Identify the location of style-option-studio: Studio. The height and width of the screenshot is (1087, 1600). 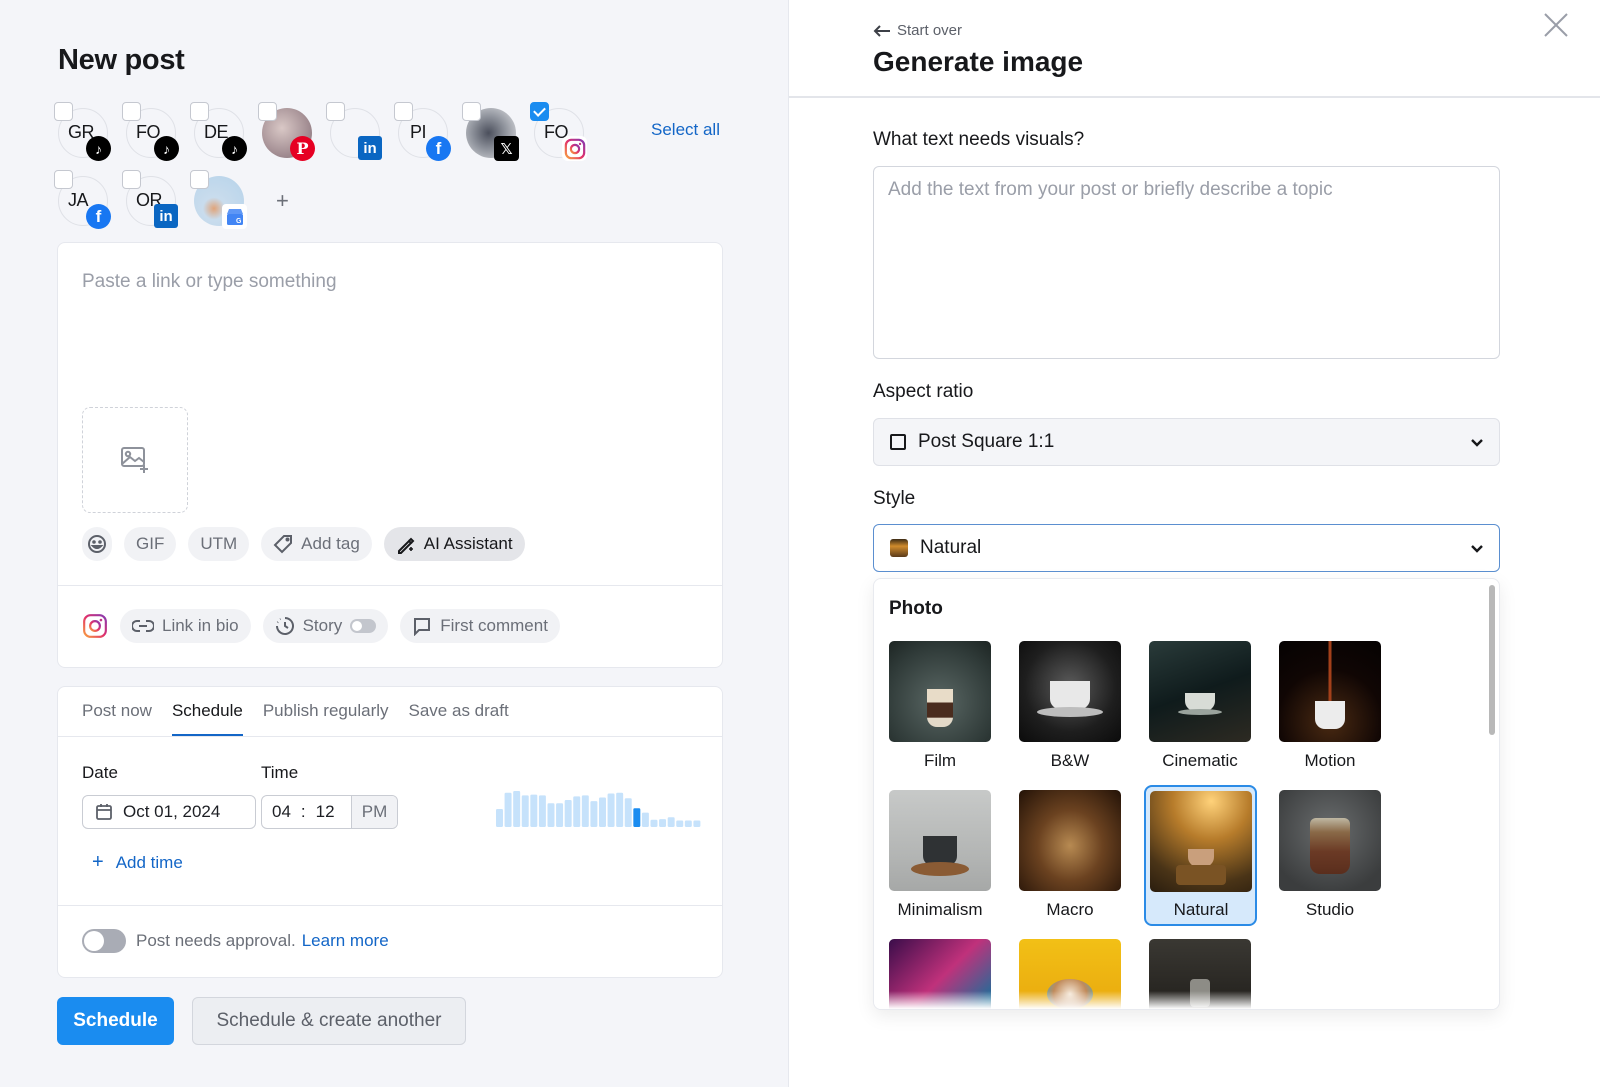
(1335, 860).